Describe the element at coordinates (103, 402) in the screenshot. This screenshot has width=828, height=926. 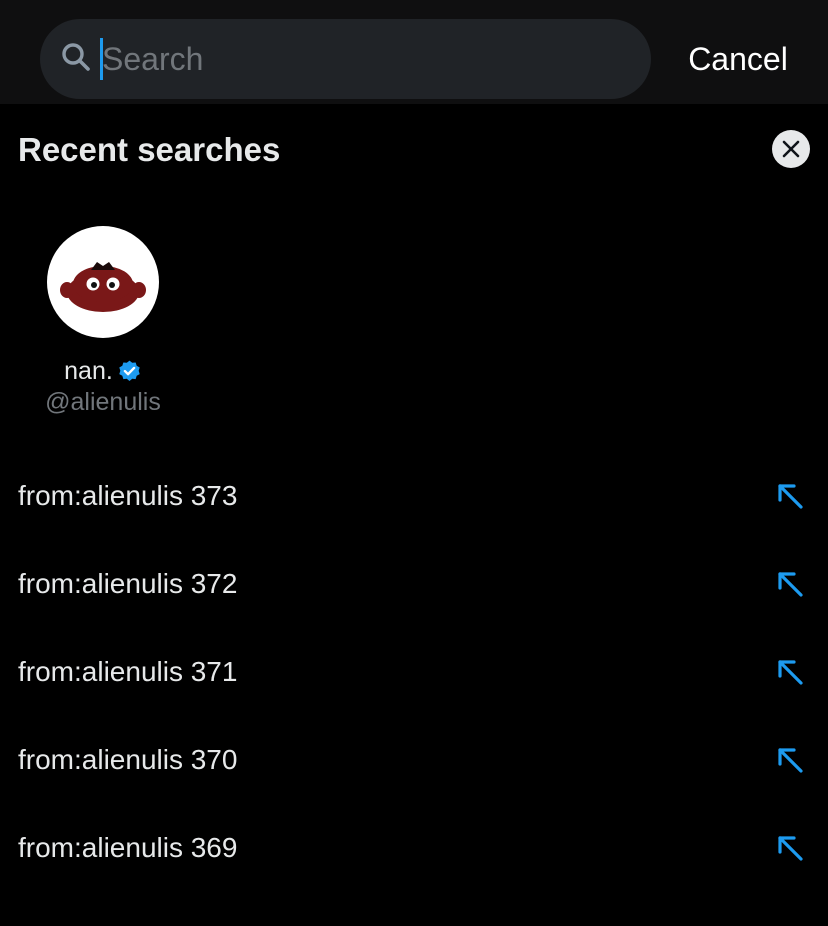
I see `user-handle: @alienulis` at that location.